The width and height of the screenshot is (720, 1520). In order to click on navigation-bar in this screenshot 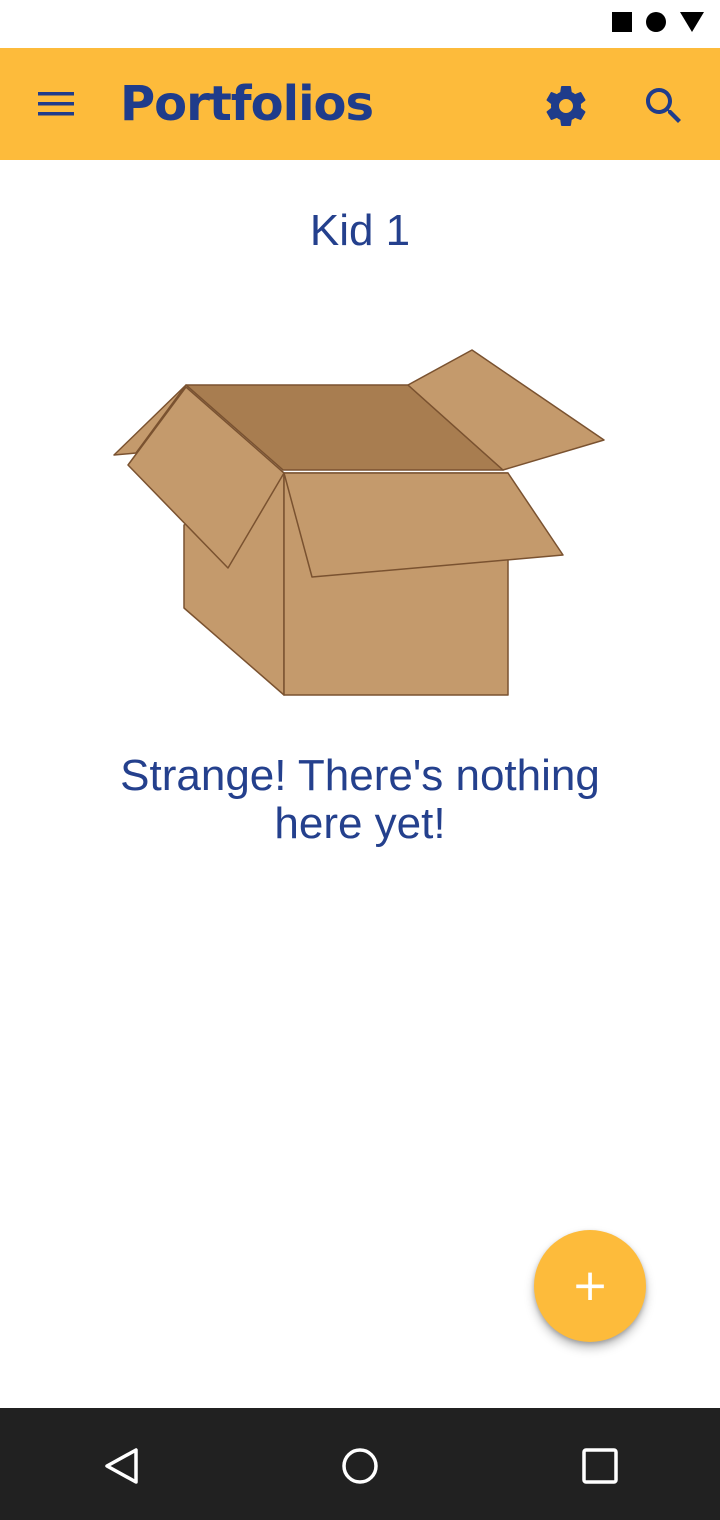, I will do `click(360, 1464)`.